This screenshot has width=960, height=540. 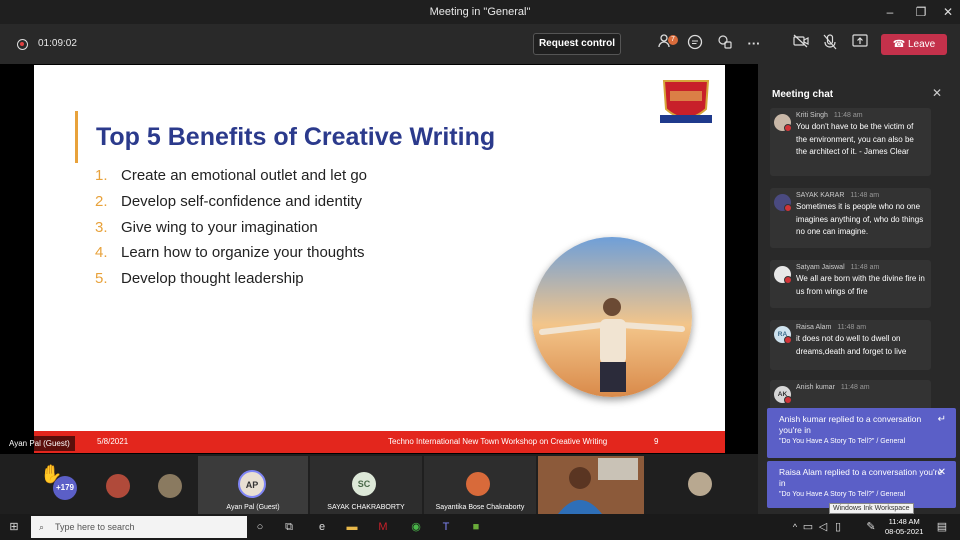 I want to click on avatar: RA, so click(x=783, y=335).